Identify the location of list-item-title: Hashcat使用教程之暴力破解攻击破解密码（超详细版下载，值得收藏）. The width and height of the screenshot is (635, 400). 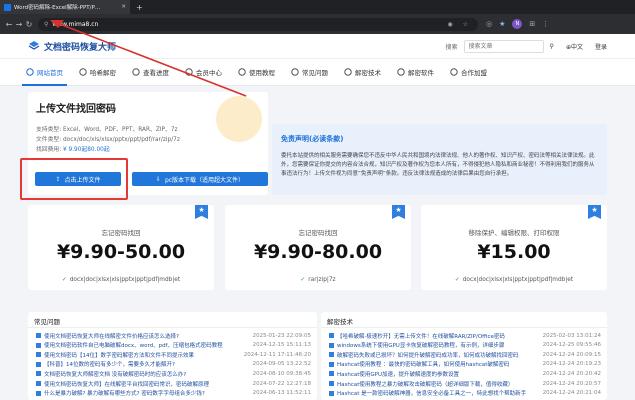
(425, 384).